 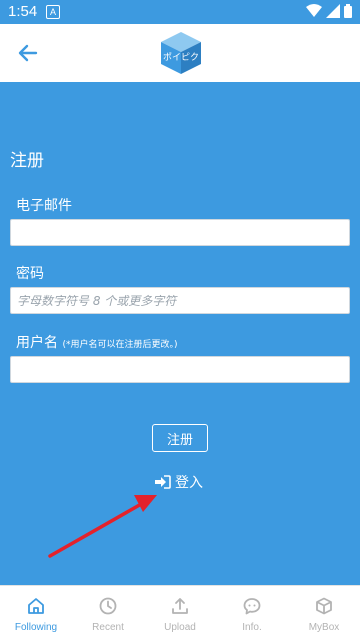 I want to click on sign-in-icon, so click(x=163, y=482).